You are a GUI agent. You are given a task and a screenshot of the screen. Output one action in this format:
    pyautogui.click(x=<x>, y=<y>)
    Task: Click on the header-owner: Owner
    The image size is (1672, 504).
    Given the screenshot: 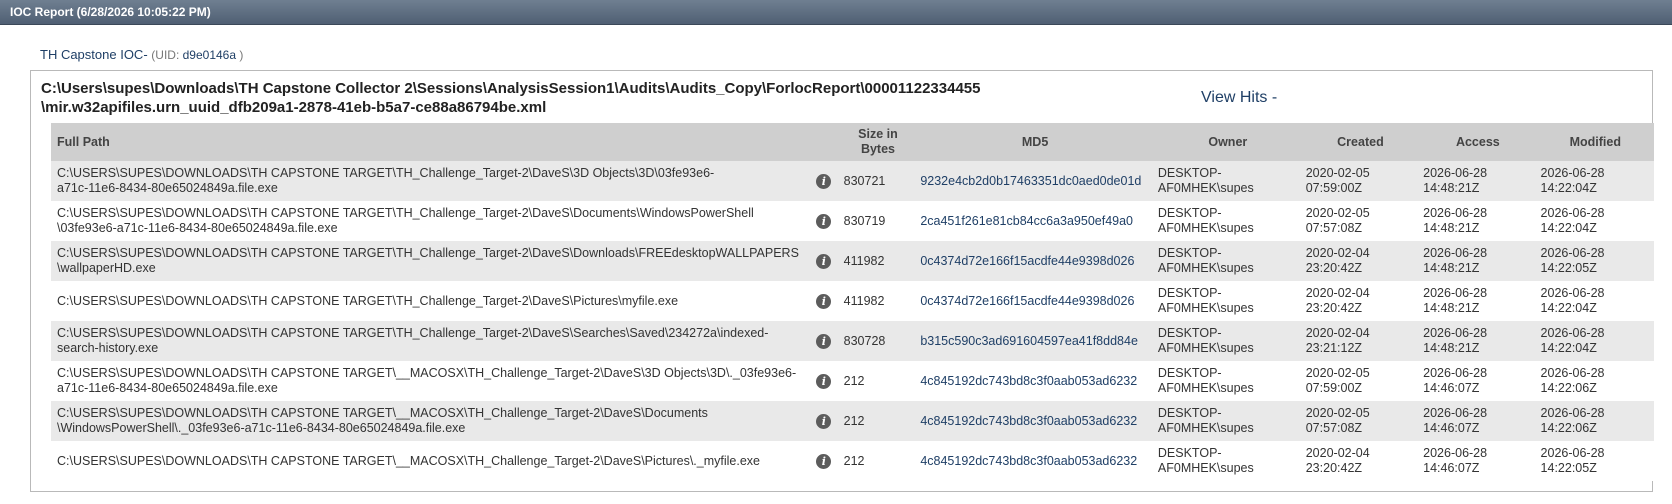 What is the action you would take?
    pyautogui.click(x=1227, y=142)
    